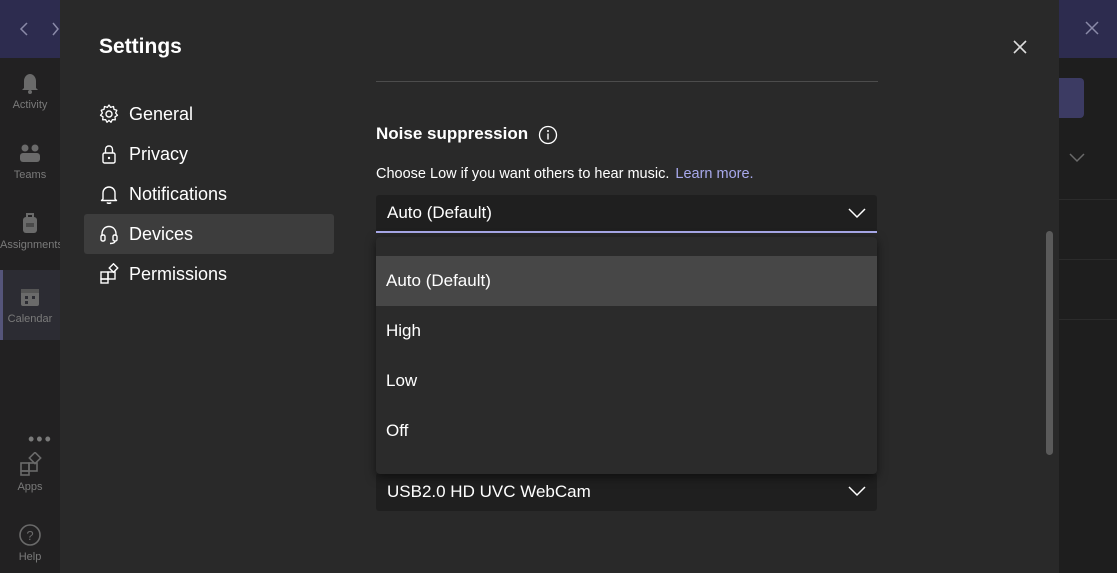  I want to click on select-value: USB2.0 HD UVC WebCam, so click(489, 491).